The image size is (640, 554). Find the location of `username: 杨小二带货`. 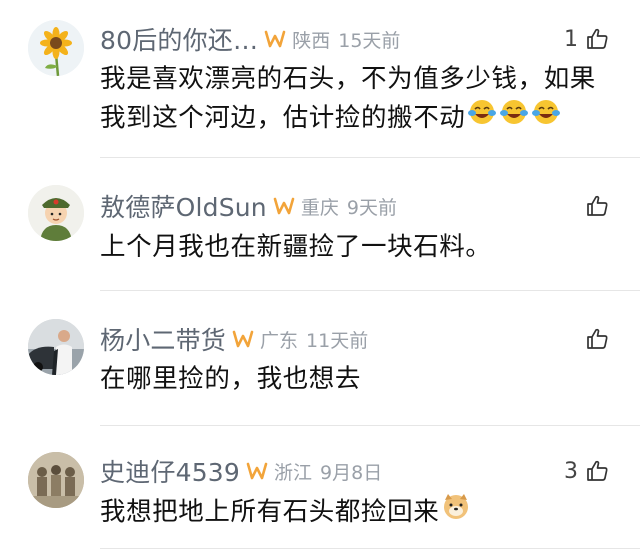

username: 杨小二带货 is located at coordinates (163, 339).